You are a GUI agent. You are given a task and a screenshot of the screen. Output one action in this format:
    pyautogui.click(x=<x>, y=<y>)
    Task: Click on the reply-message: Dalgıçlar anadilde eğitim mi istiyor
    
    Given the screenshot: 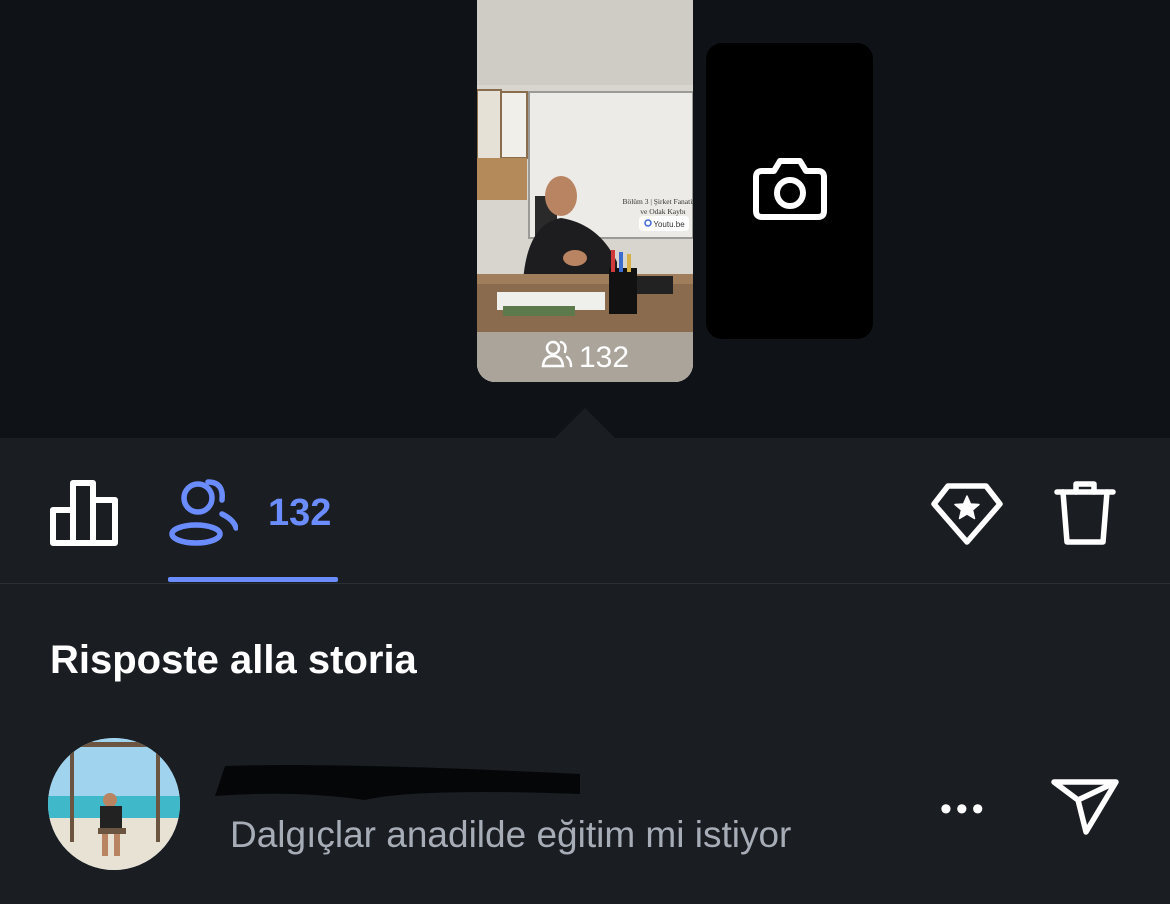 What is the action you would take?
    pyautogui.click(x=511, y=834)
    